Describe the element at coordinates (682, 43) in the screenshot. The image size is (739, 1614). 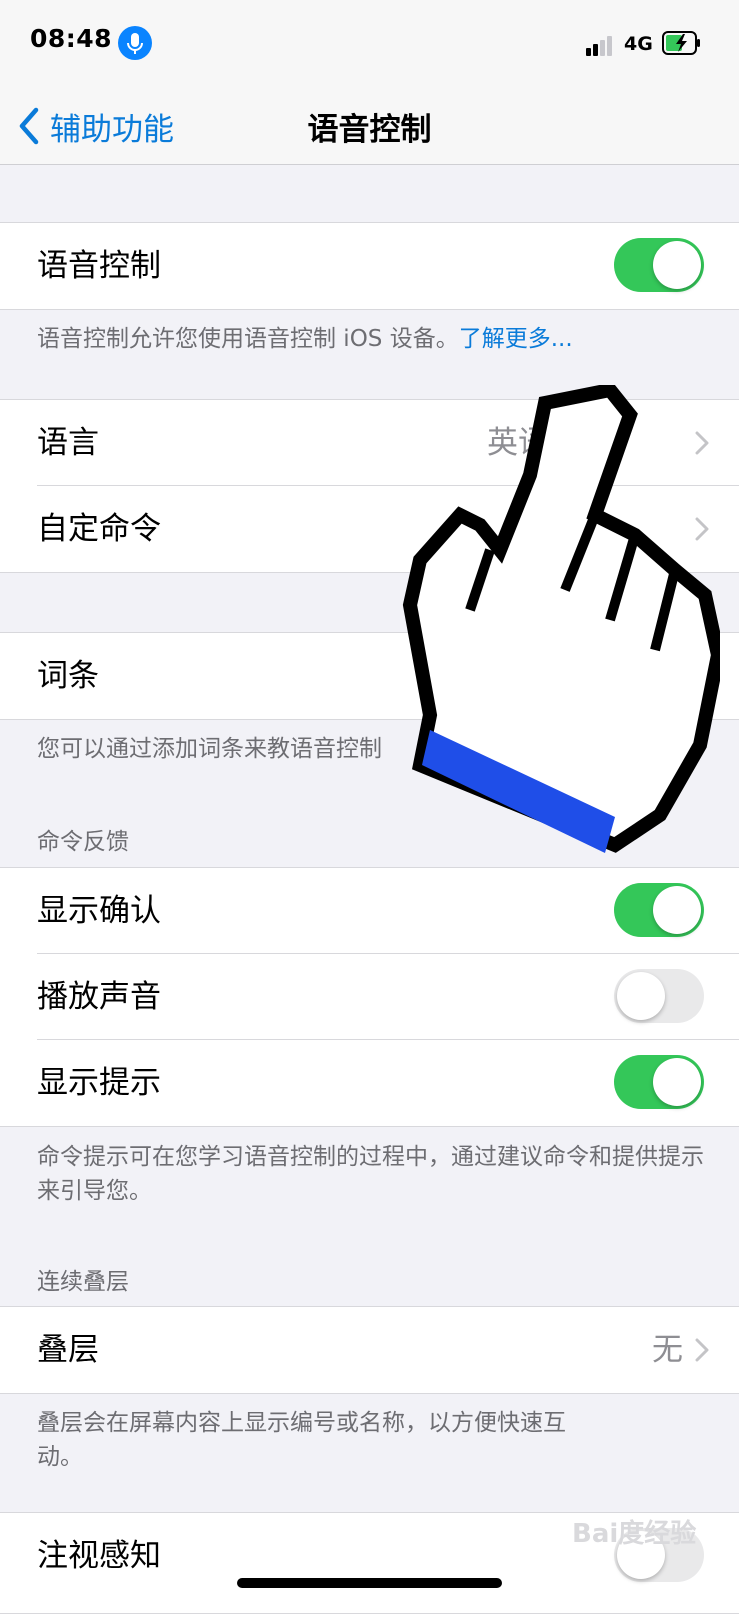
I see `battery-charging-icon` at that location.